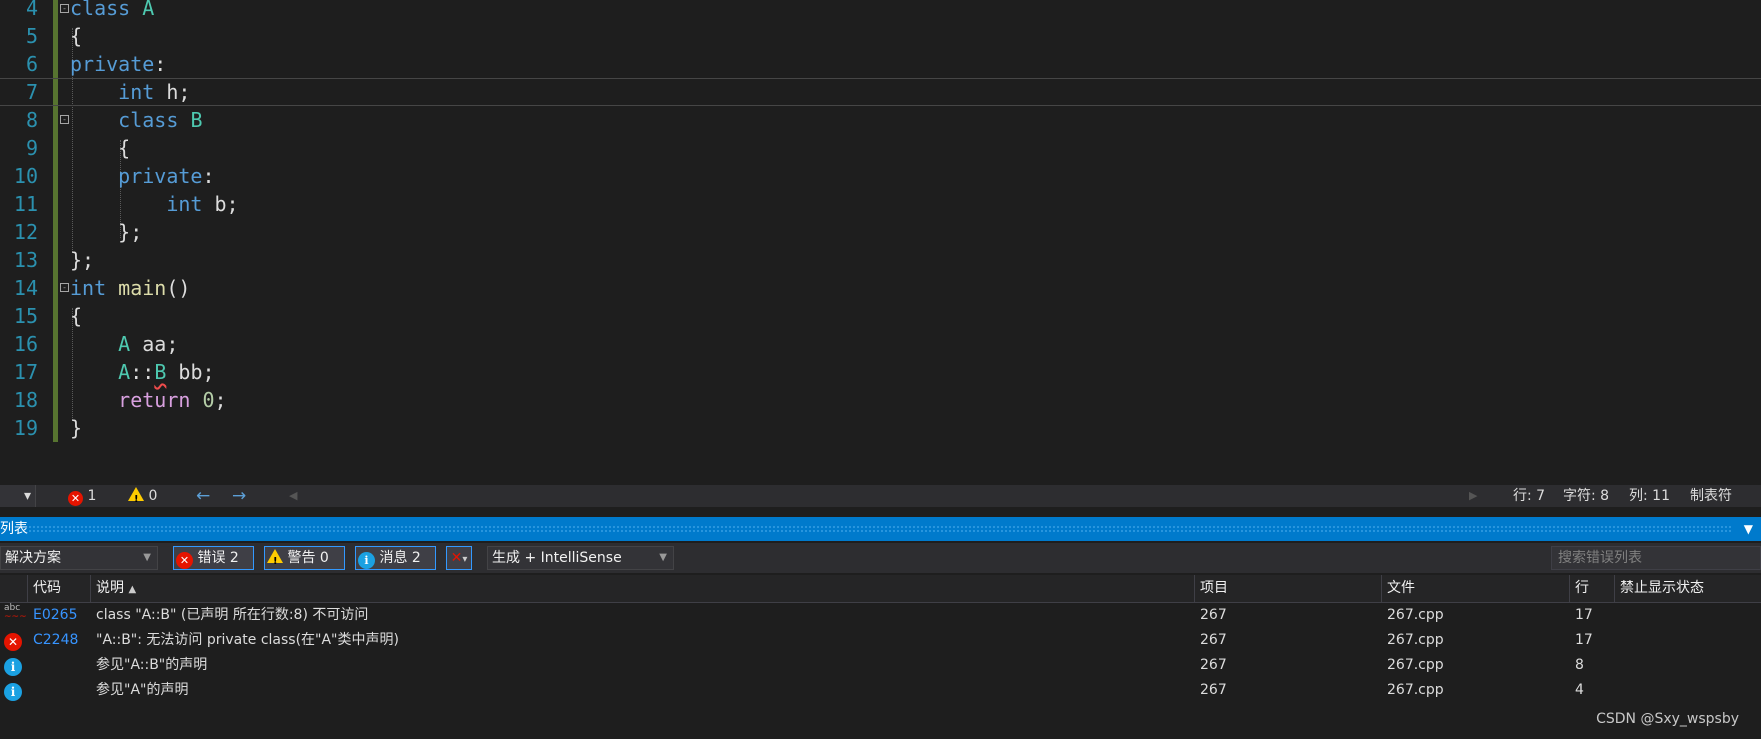 The width and height of the screenshot is (1761, 739). I want to click on line-number: 9, so click(31, 148).